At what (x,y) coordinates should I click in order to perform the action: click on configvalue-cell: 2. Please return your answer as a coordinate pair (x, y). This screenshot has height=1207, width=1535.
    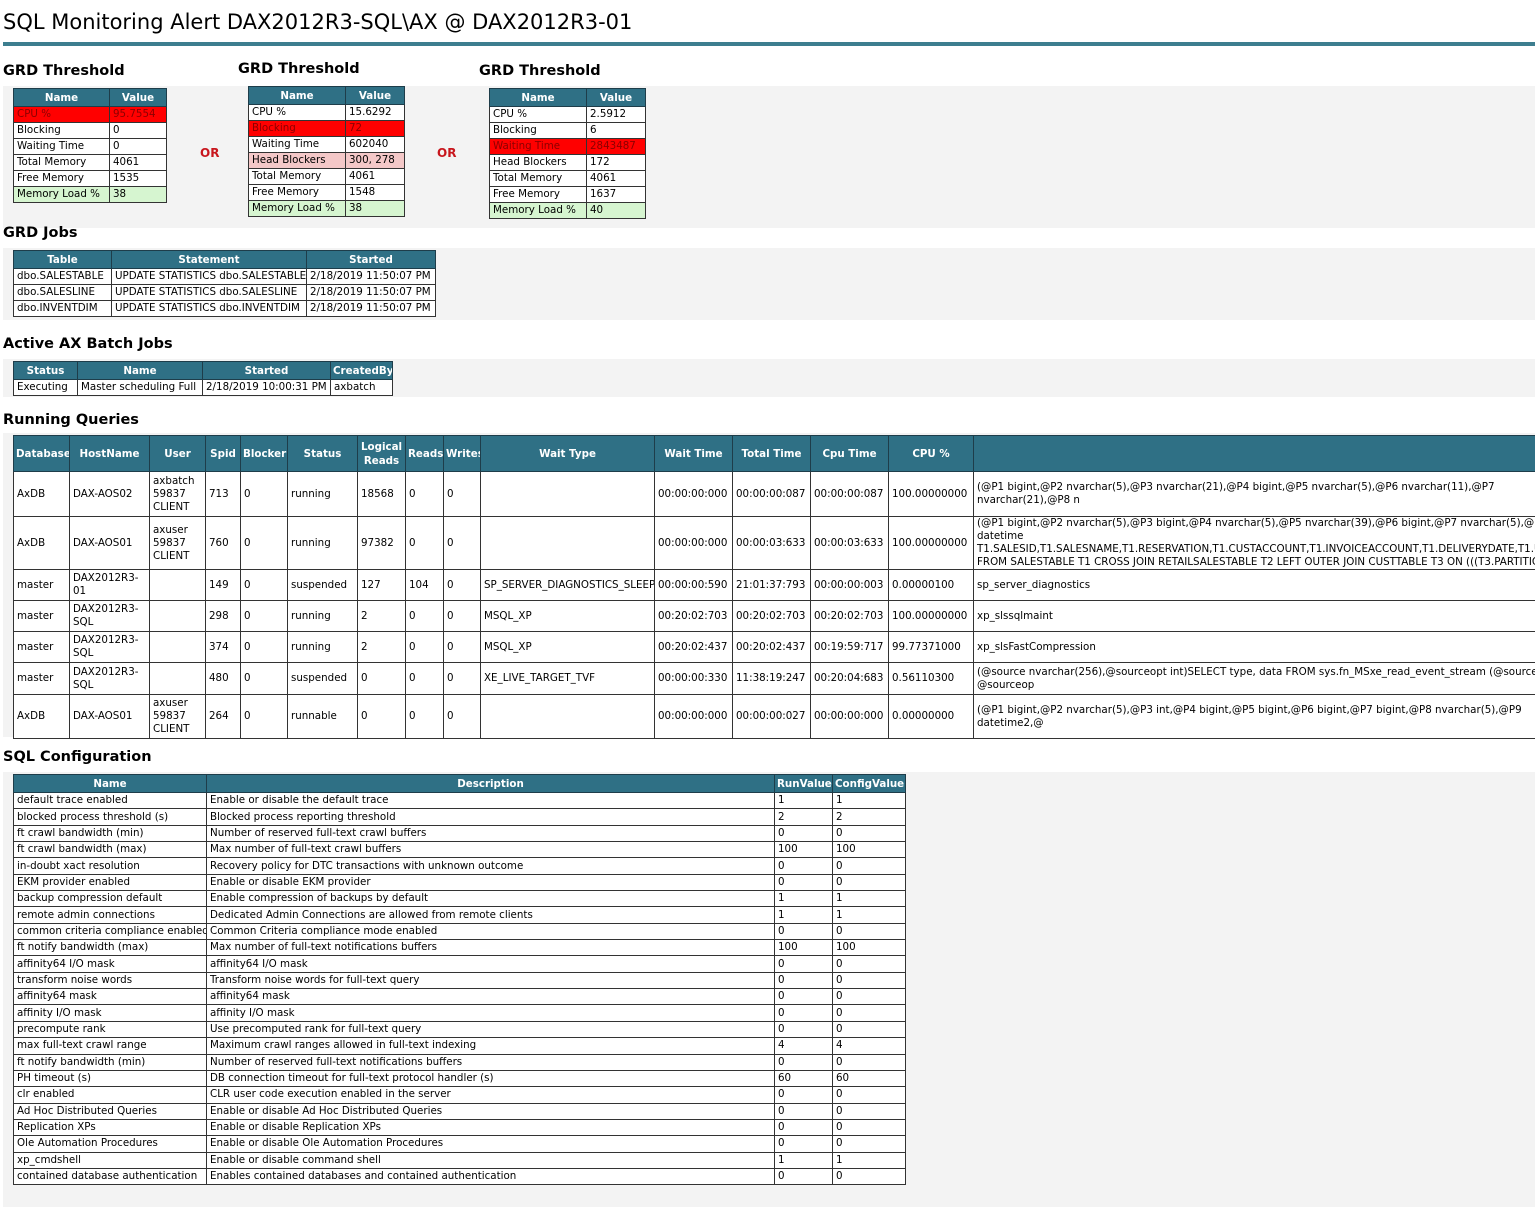
    Looking at the image, I should click on (869, 817).